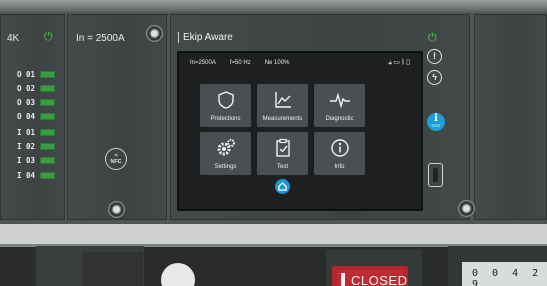 The width and height of the screenshot is (547, 286). Describe the element at coordinates (113, 269) in the screenshot. I see `lower-block` at that location.